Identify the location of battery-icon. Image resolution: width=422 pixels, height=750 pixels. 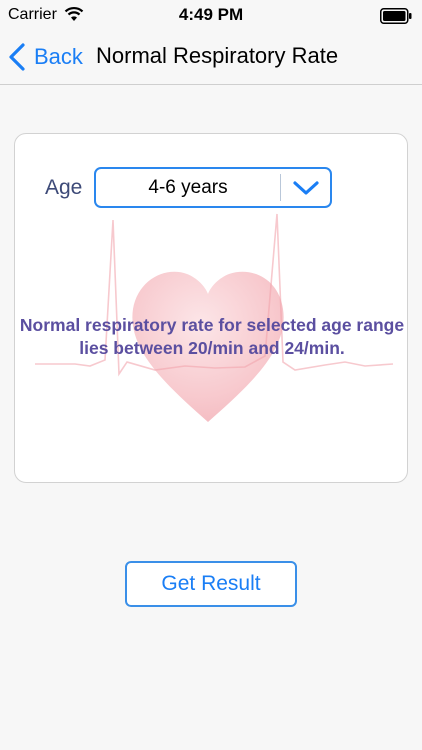
(396, 16).